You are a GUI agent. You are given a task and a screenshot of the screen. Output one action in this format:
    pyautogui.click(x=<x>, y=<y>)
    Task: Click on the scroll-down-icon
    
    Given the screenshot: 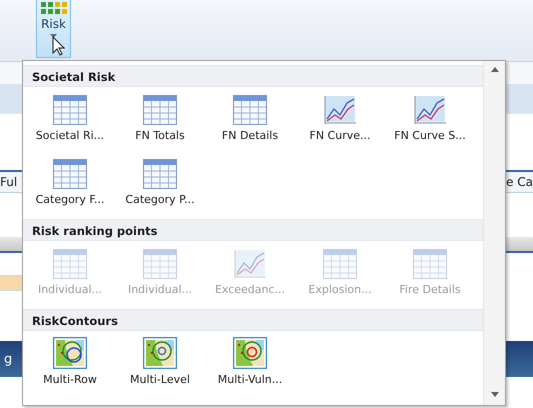 What is the action you would take?
    pyautogui.click(x=494, y=394)
    